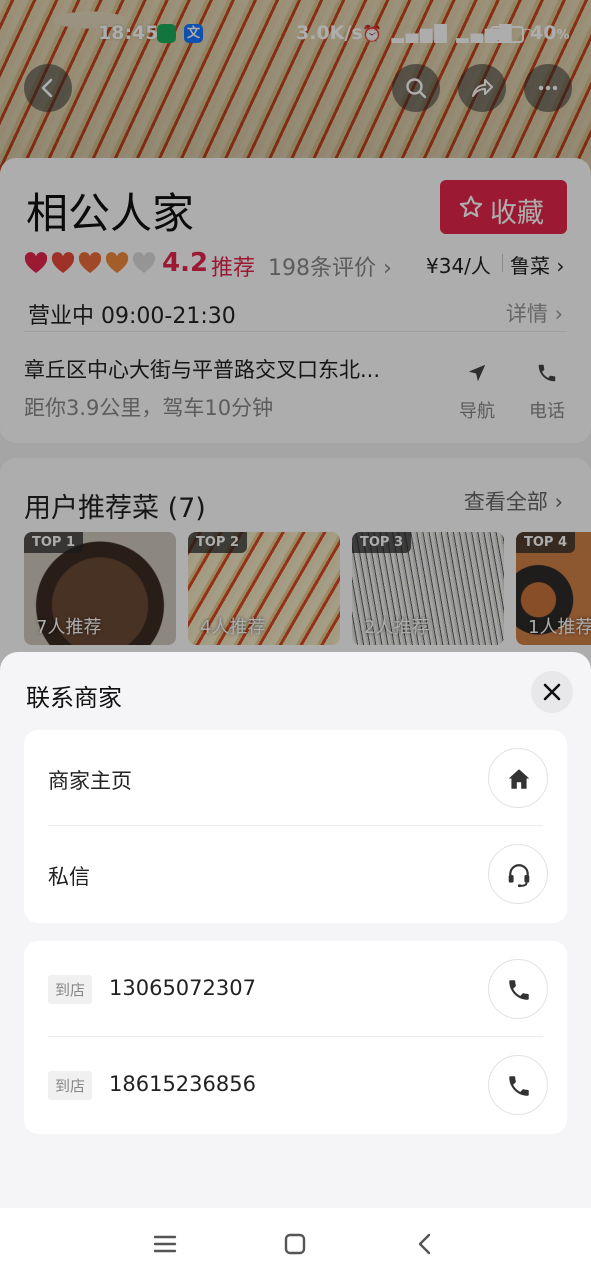 The height and width of the screenshot is (1280, 591). Describe the element at coordinates (69, 877) in the screenshot. I see `private-message-label: 私信` at that location.